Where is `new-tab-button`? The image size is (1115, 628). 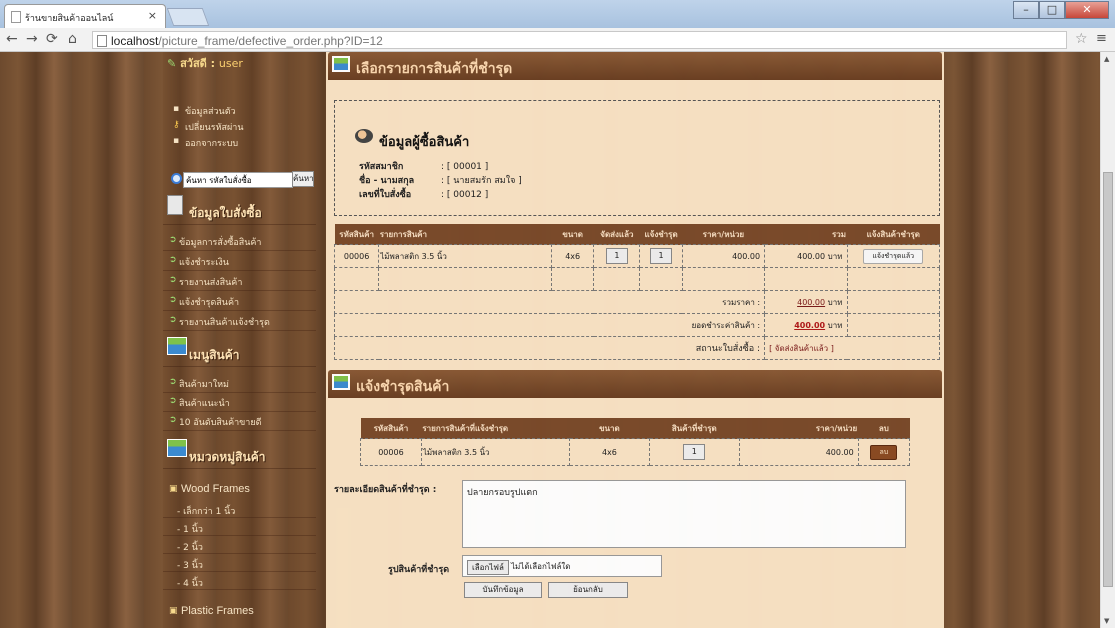
new-tab-button is located at coordinates (188, 17).